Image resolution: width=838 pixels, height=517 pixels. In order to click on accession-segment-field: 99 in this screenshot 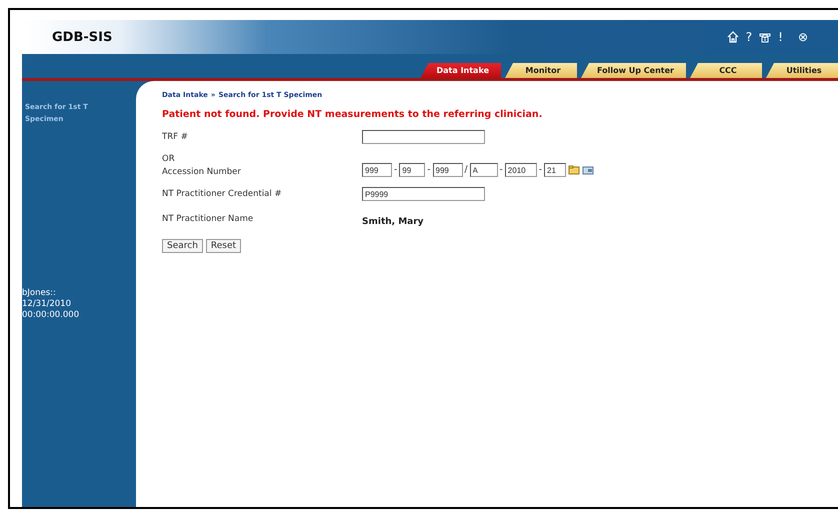, I will do `click(412, 170)`.